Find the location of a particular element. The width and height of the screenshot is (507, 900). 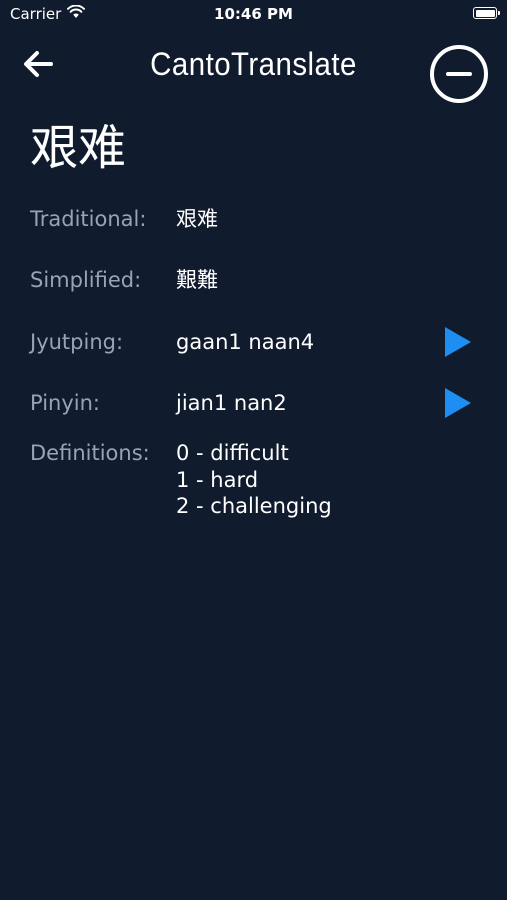

pinyin-value: jian1 nan2 is located at coordinates (231, 403).